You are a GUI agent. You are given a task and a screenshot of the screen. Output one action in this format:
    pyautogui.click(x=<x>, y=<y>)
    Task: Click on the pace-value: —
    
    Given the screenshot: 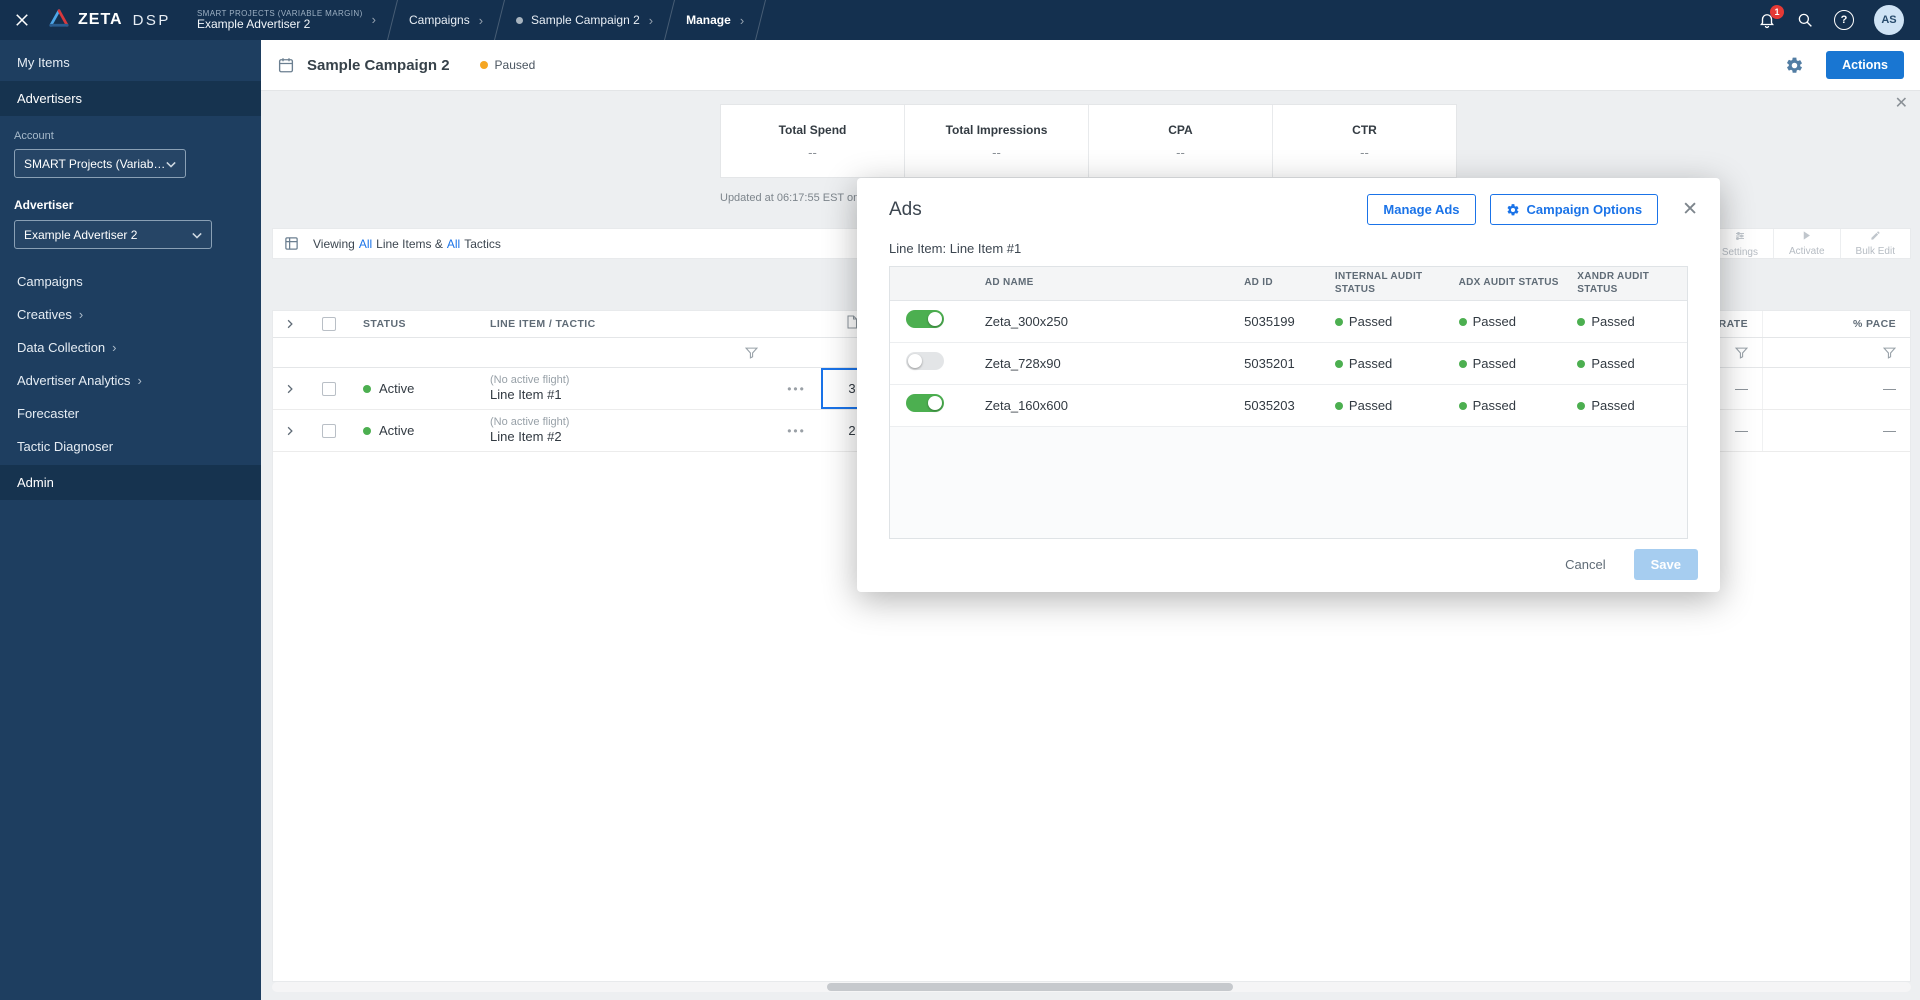 What is the action you would take?
    pyautogui.click(x=1889, y=430)
    